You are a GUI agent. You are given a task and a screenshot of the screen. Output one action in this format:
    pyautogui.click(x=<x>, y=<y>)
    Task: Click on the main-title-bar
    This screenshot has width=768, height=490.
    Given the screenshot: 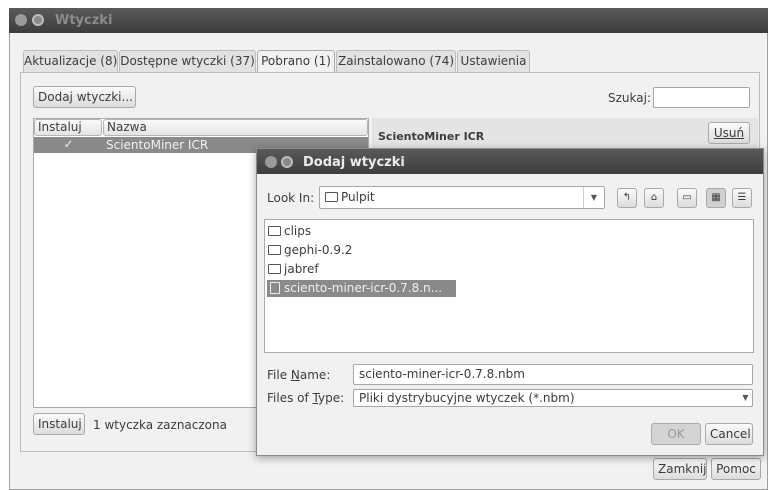 What is the action you would take?
    pyautogui.click(x=388, y=20)
    